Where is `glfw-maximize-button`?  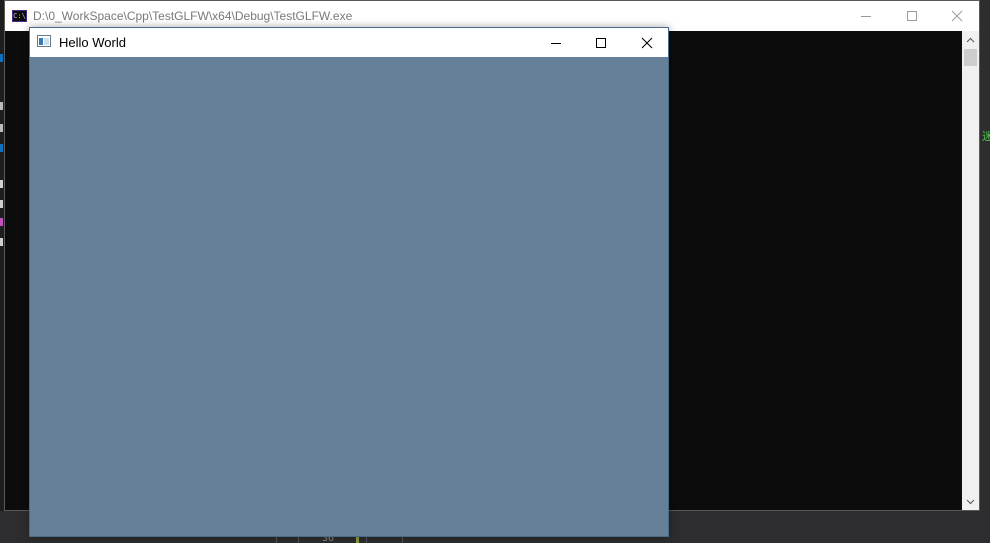
glfw-maximize-button is located at coordinates (601, 42).